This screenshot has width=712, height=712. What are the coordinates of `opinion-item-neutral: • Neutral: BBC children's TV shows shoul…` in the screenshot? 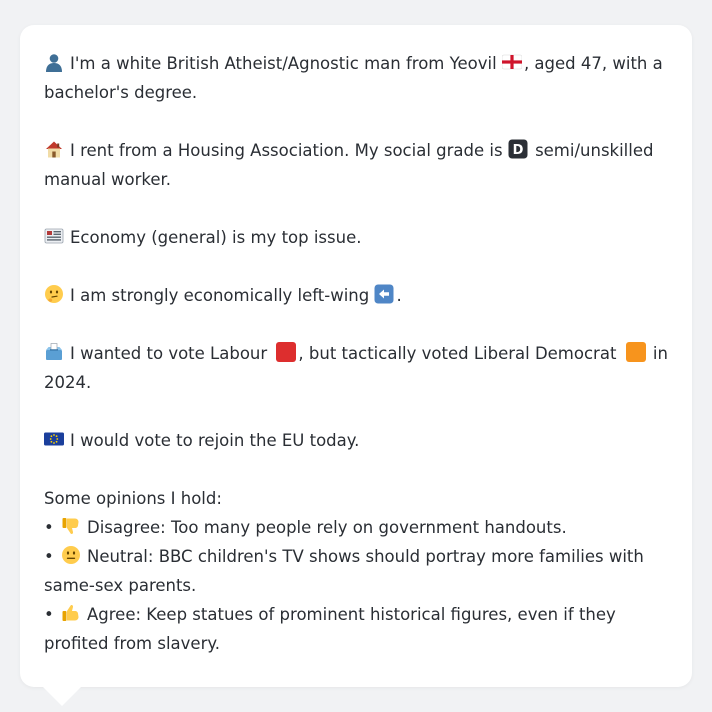 It's located at (356, 571).